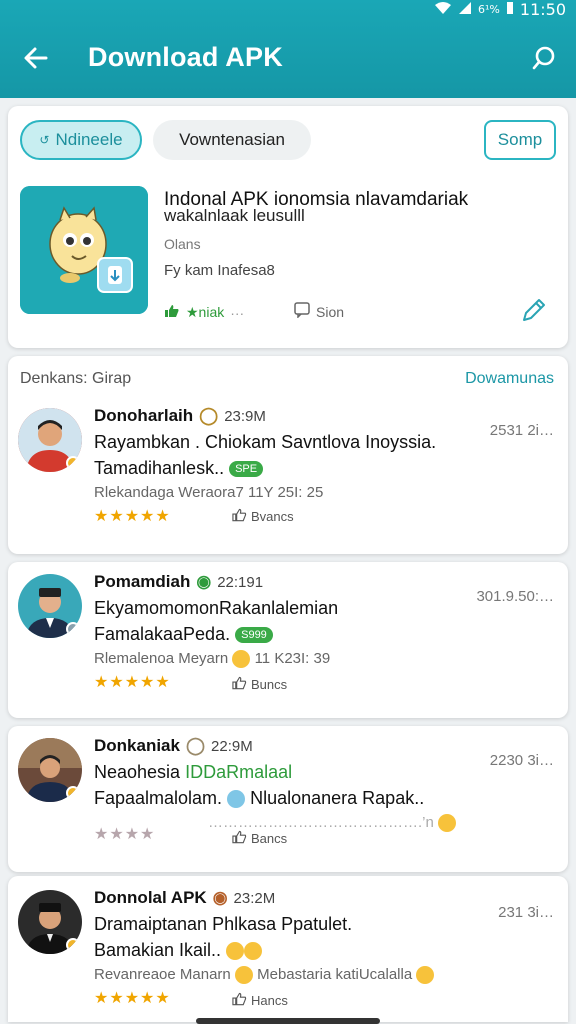 The width and height of the screenshot is (576, 1024). Describe the element at coordinates (269, 1000) in the screenshot. I see `like-label: Hancs` at that location.